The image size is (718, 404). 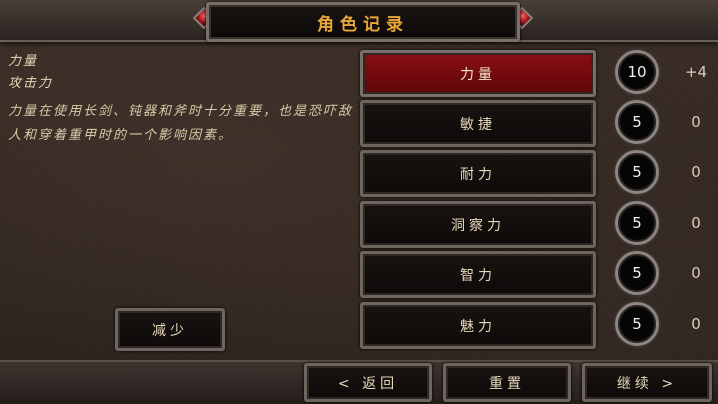 I want to click on attribute-value-badge: 10, so click(x=637, y=72).